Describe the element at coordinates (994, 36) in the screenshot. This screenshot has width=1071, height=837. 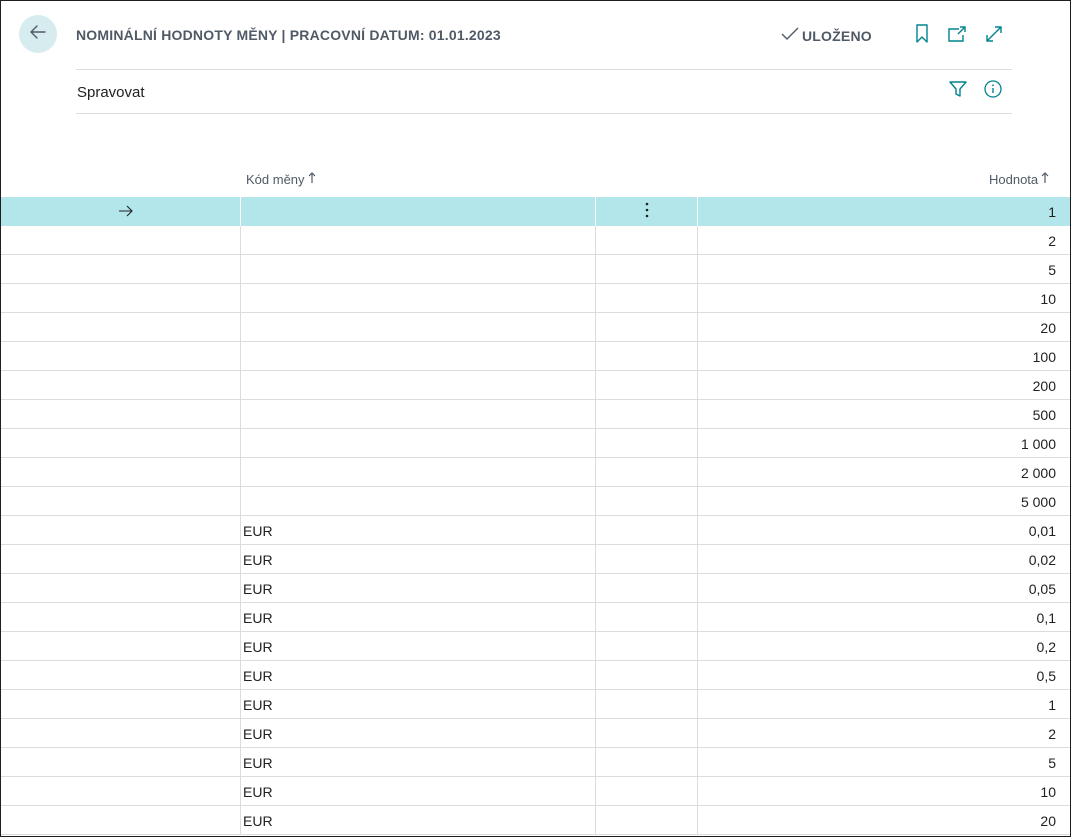
I see `expand-button` at that location.